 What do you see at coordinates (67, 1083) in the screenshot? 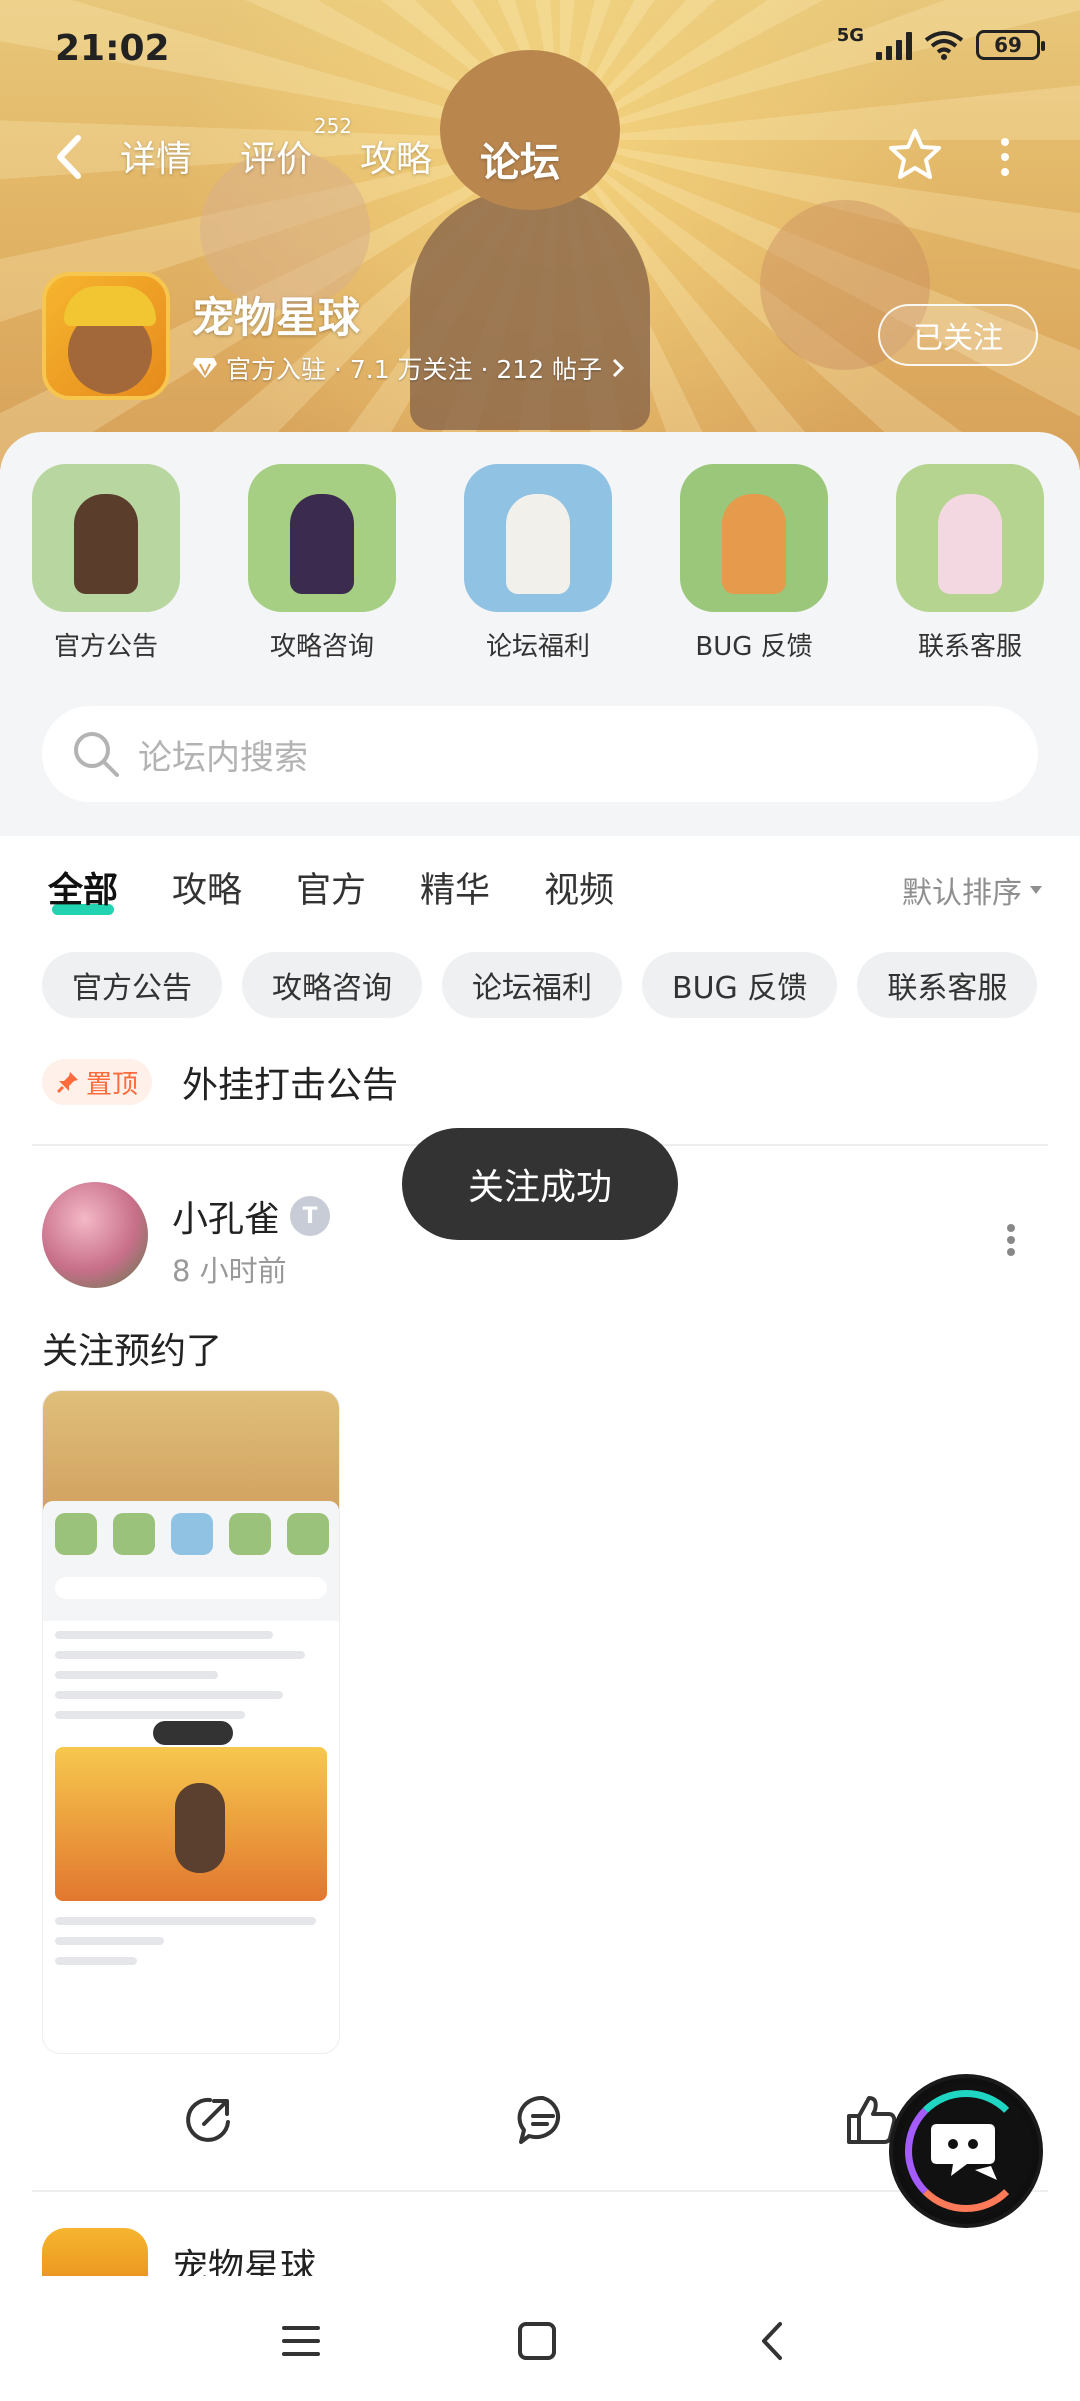
I see `pin-icon` at bounding box center [67, 1083].